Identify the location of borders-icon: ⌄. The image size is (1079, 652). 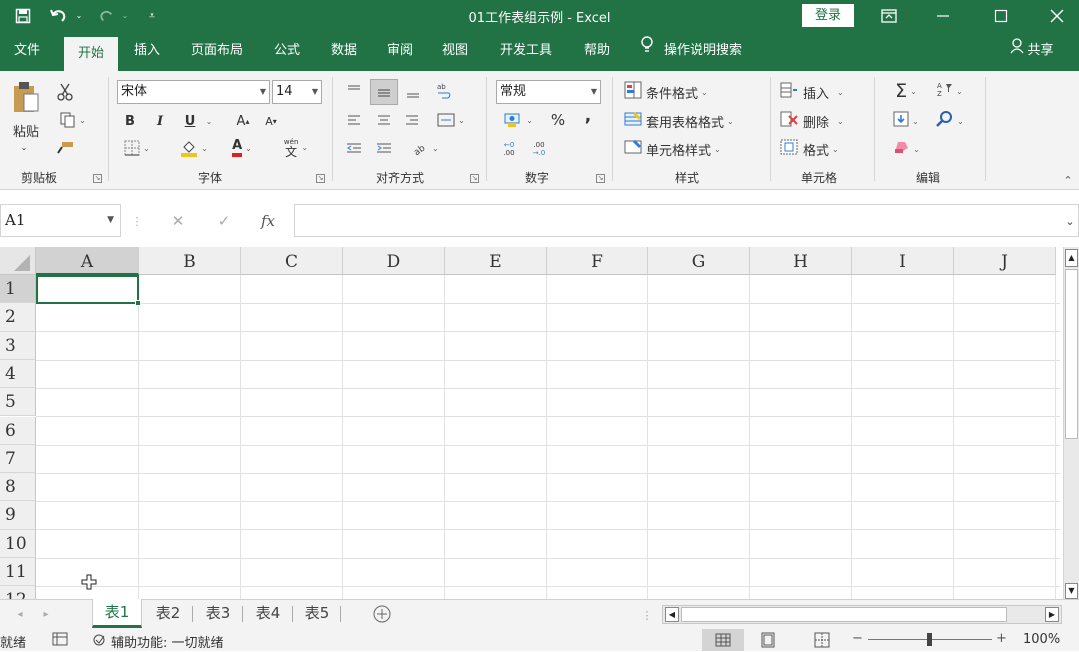
(137, 148).